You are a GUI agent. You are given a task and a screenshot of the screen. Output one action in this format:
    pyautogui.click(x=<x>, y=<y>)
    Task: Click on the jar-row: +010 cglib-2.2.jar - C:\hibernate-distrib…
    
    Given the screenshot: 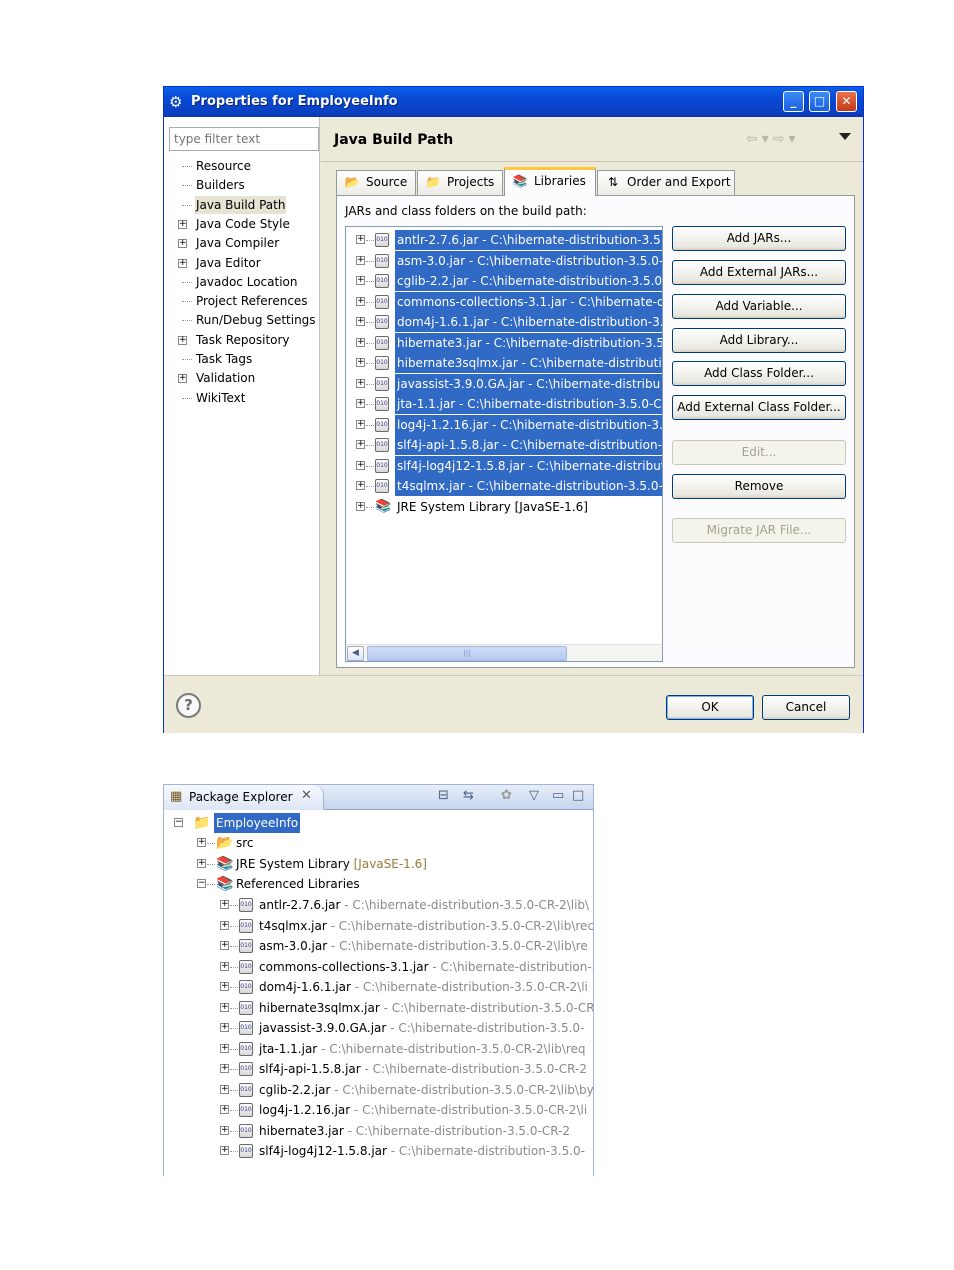 What is the action you would take?
    pyautogui.click(x=504, y=281)
    